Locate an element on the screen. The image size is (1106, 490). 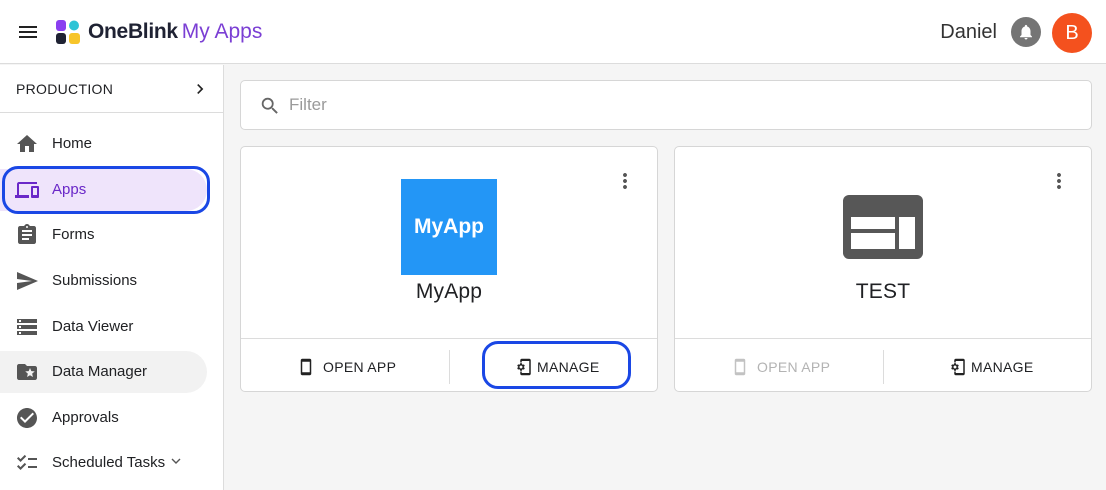
folder-special-icon is located at coordinates (27, 372).